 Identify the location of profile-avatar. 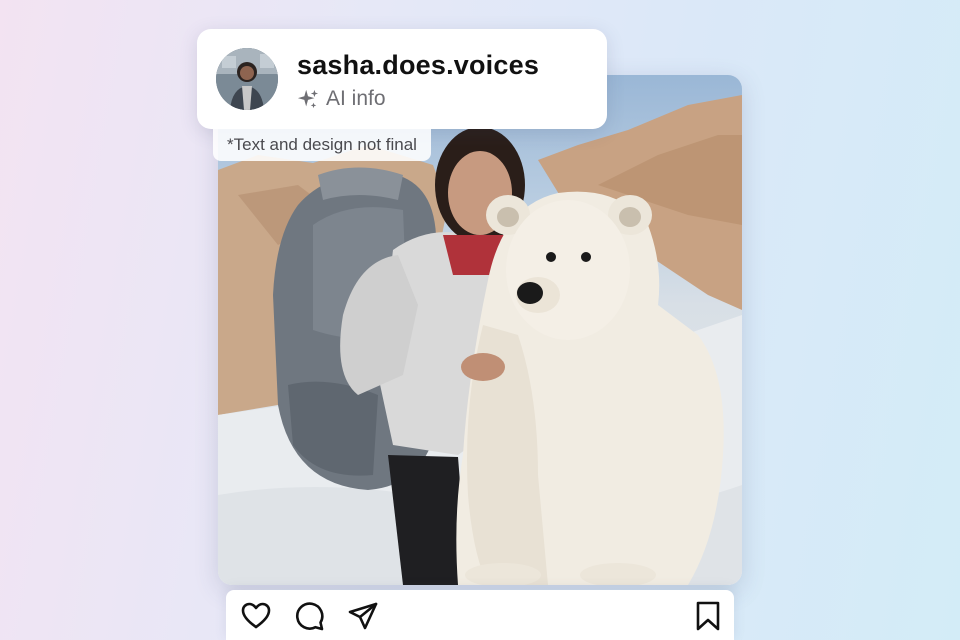
(247, 79).